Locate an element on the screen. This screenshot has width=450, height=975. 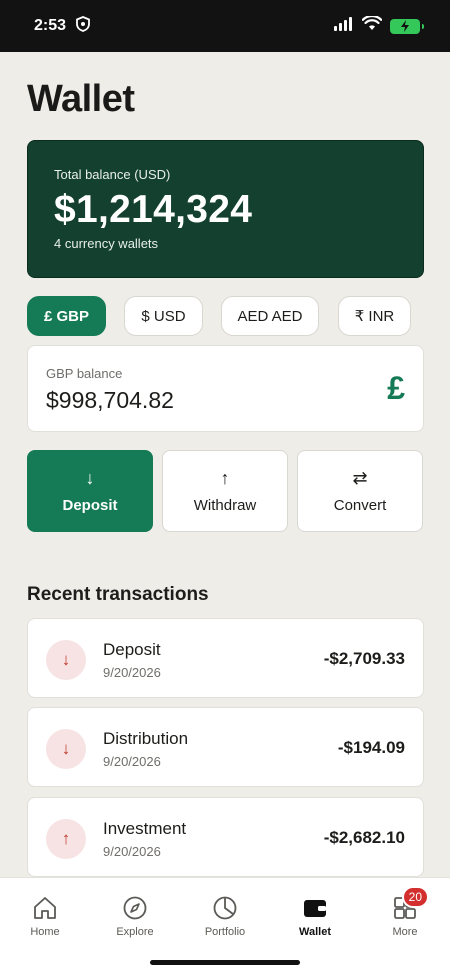
deposit-button-label: Deposit is located at coordinates (90, 505).